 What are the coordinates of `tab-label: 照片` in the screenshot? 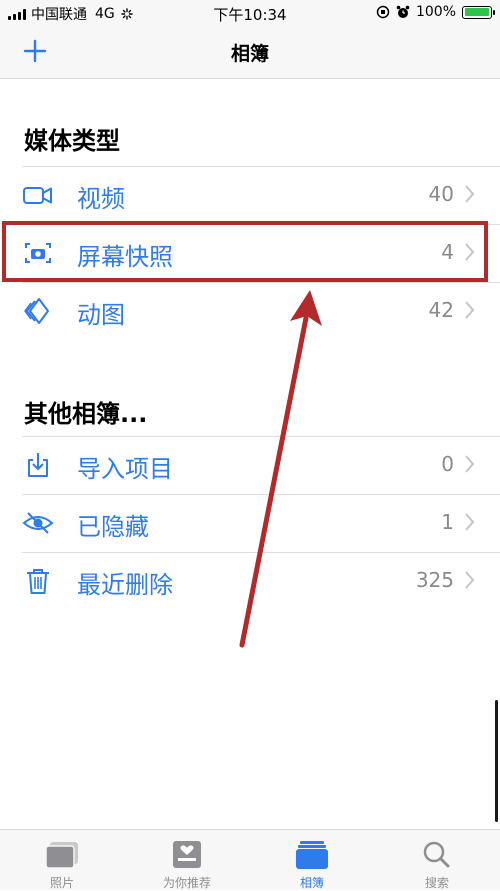 It's located at (61, 883).